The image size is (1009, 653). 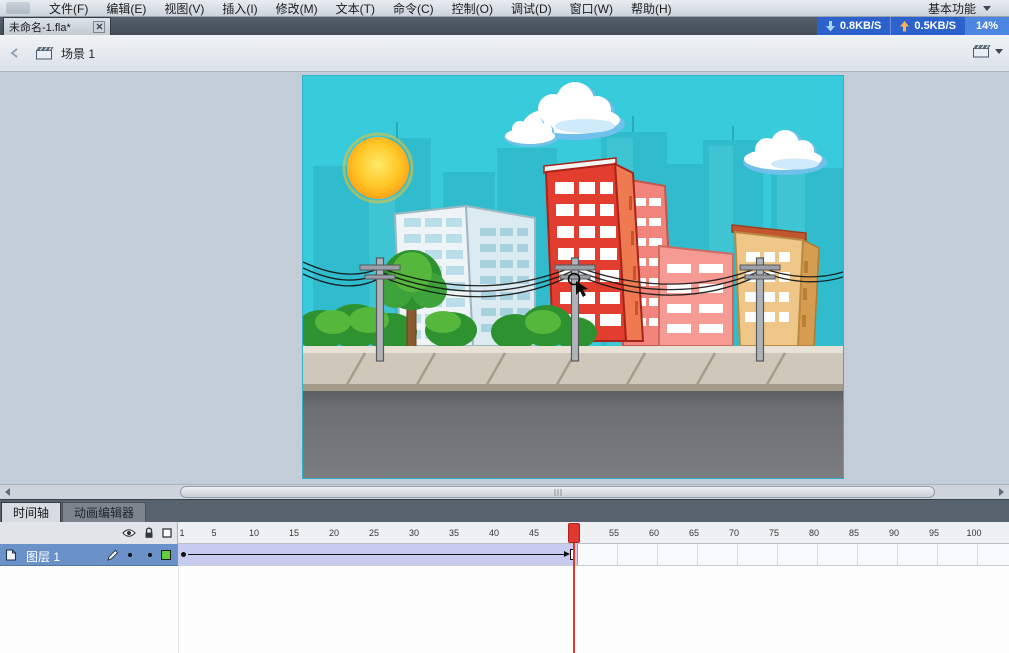 I want to click on menu-item-5: 文本(T), so click(x=355, y=8).